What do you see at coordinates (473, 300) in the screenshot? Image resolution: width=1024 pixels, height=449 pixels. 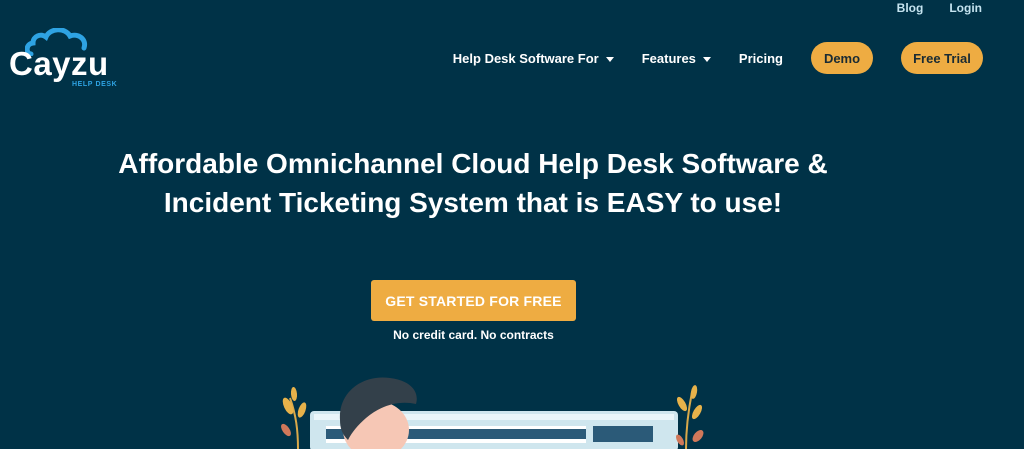 I see `get-started-button: GET STARTED FOR FREE` at bounding box center [473, 300].